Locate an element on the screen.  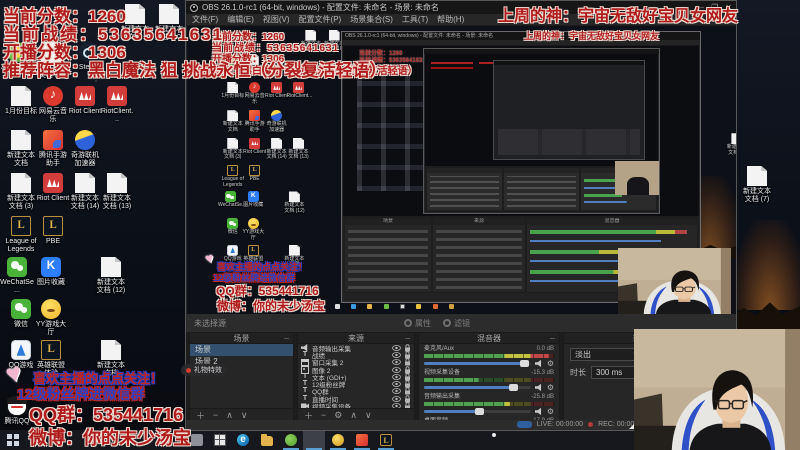
desktop-icon-label: Riot Client is located at coordinates (85, 111).